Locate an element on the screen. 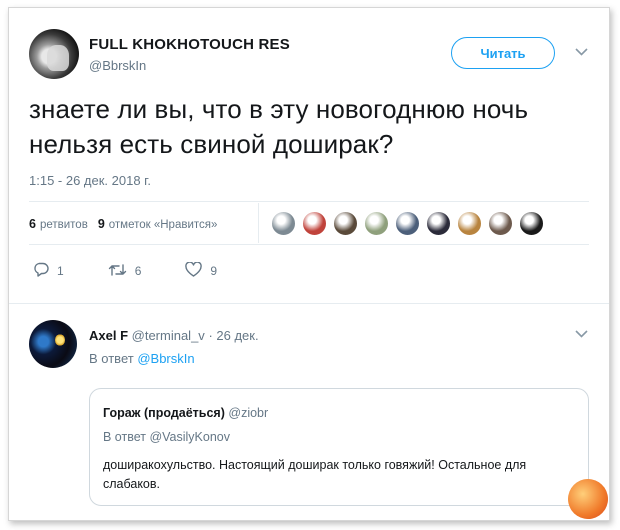 This screenshot has height=530, width=620. likes-label: отметок «Нравится» is located at coordinates (163, 225).